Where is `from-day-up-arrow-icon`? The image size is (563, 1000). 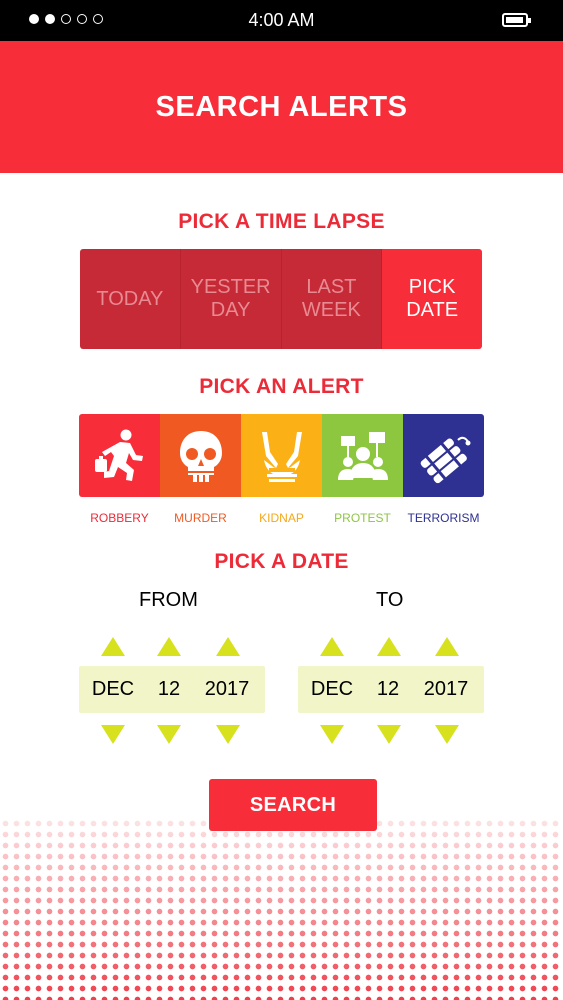 from-day-up-arrow-icon is located at coordinates (169, 646).